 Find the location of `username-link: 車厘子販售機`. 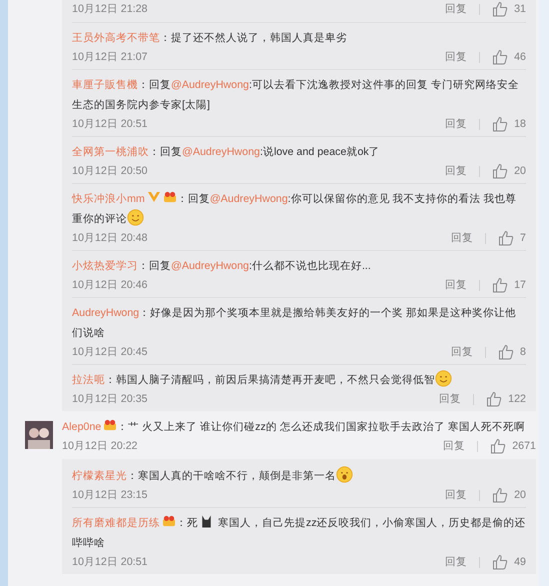

username-link: 車厘子販售機 is located at coordinates (105, 85).